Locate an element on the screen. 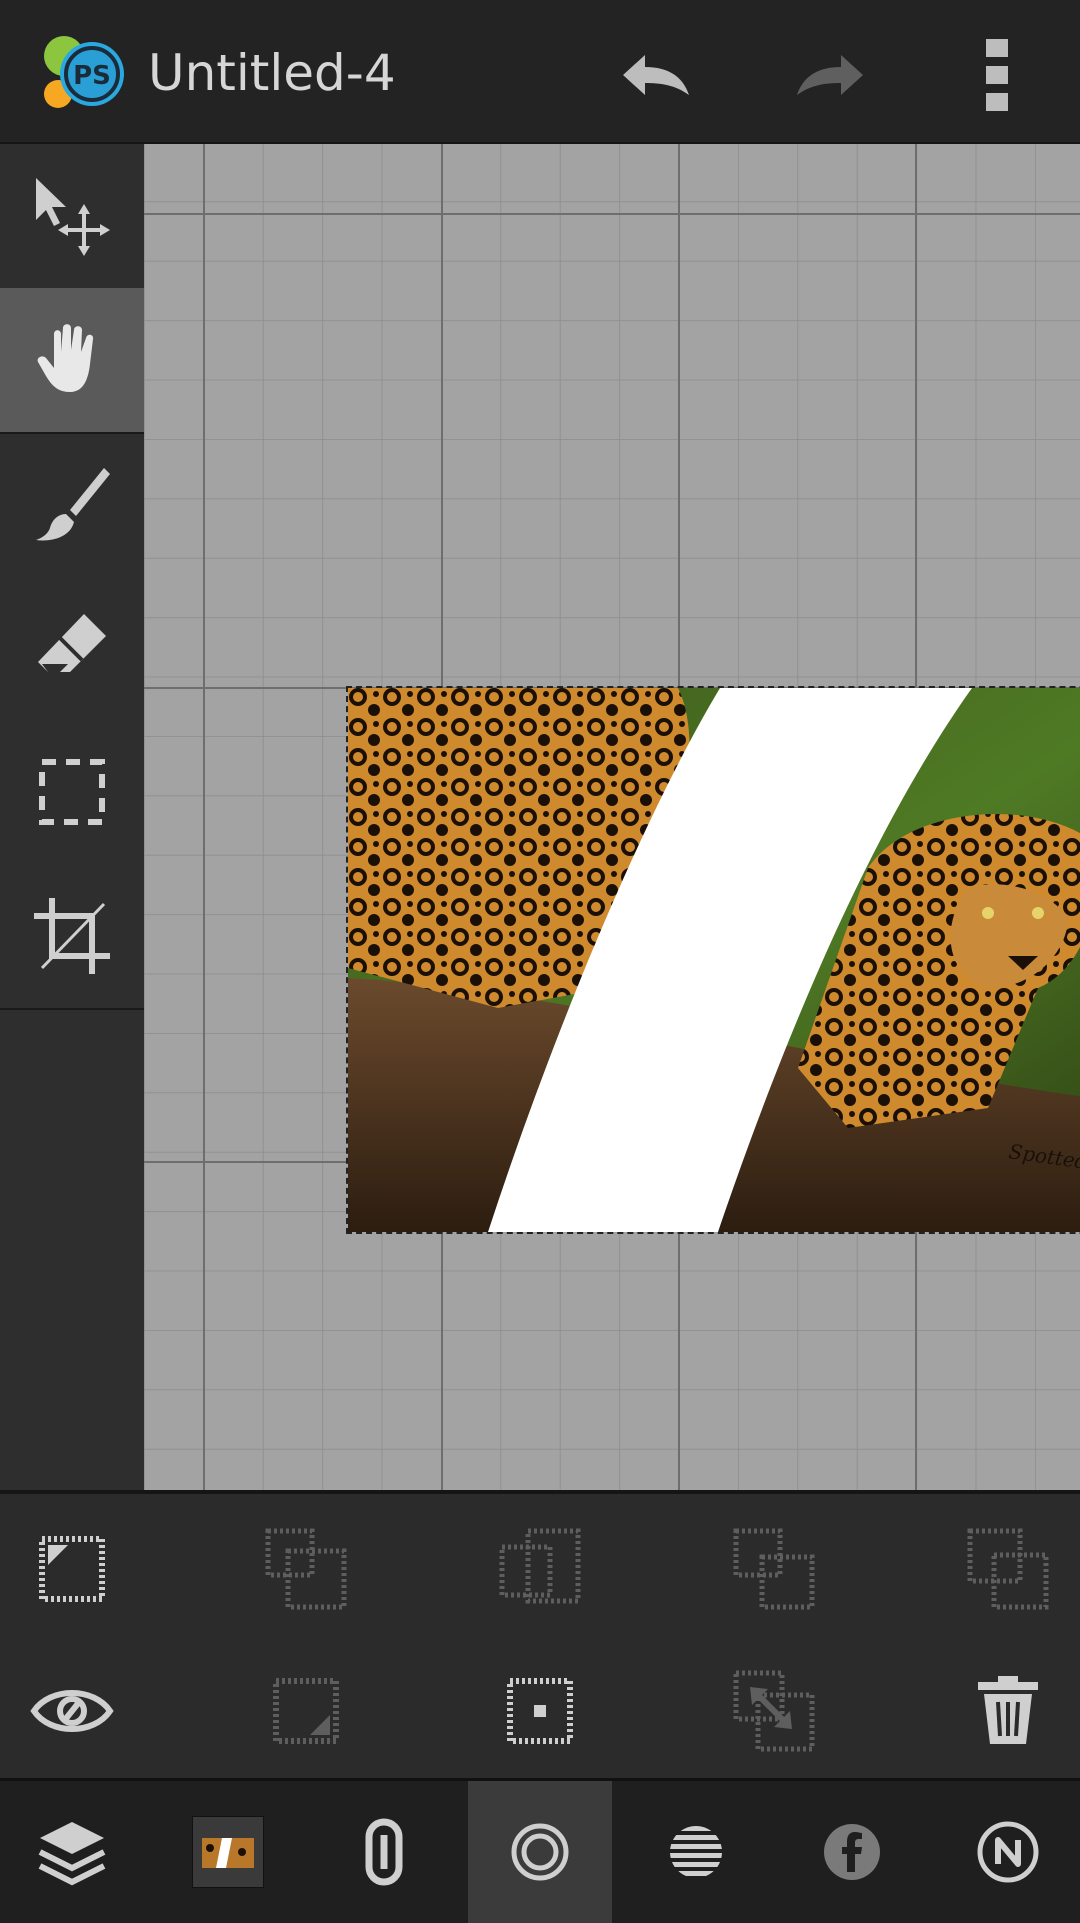 This screenshot has height=1923, width=1080. select-corner-button is located at coordinates (72, 1569).